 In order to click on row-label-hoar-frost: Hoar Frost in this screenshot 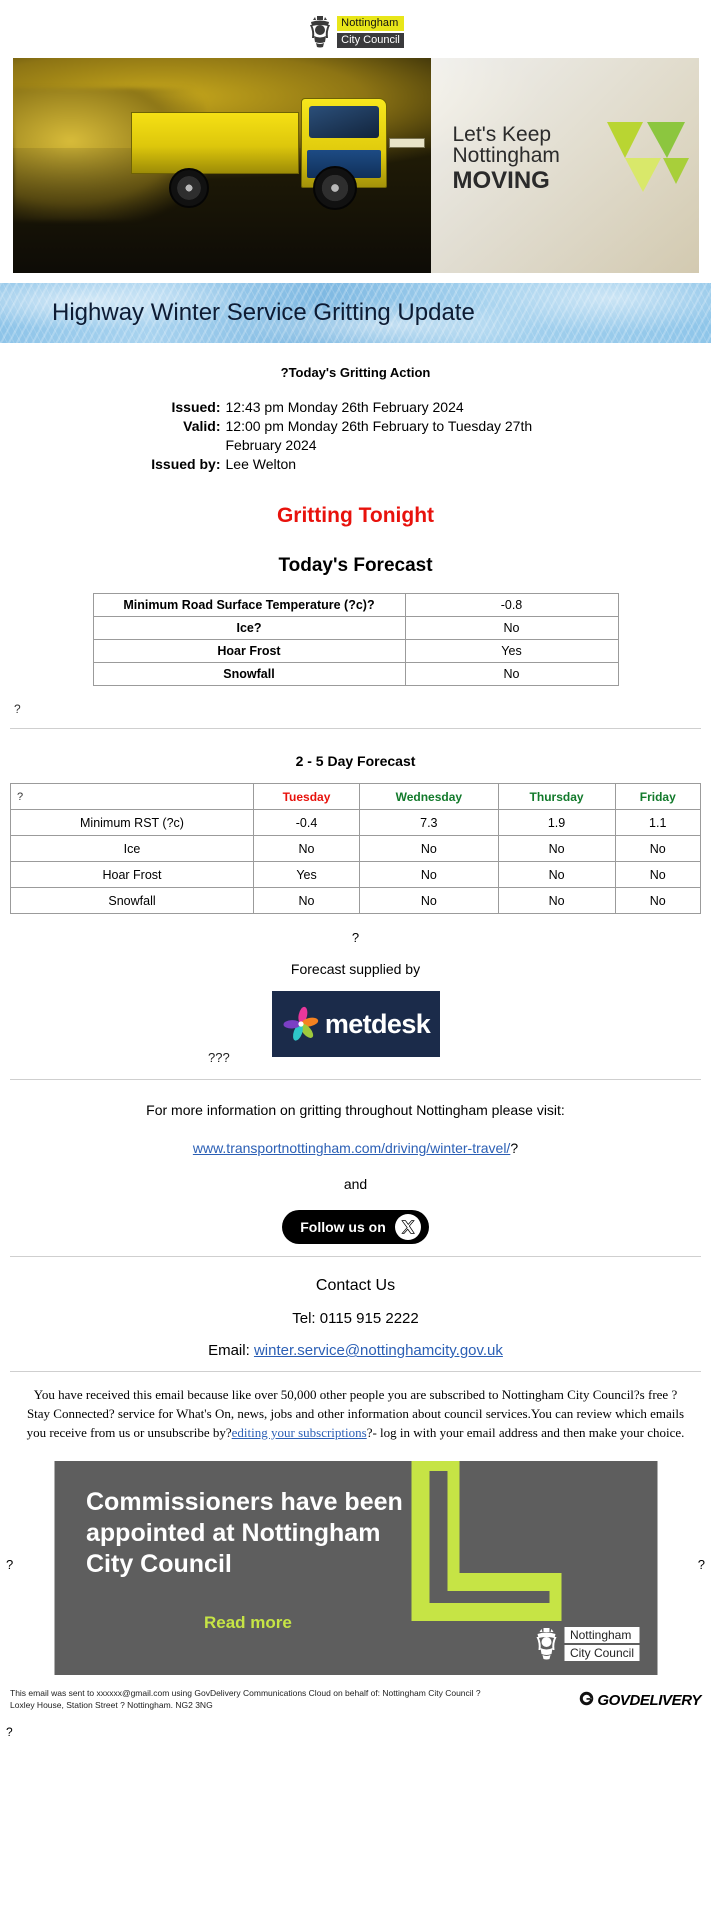, I will do `click(132, 874)`.